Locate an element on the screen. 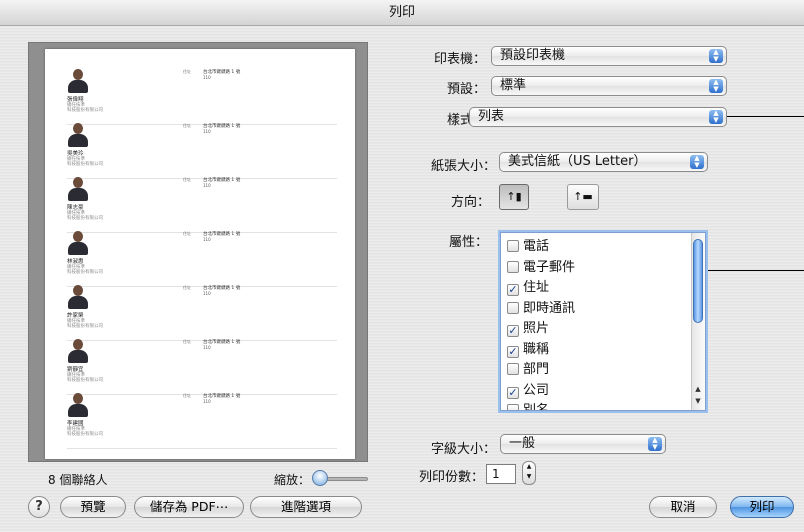 This screenshot has width=804, height=532. preview-contact-row: 林淑惠 總任技準 科技股份有限公司 住址 台北市鍵鍵路 1 號 110 is located at coordinates (202, 259).